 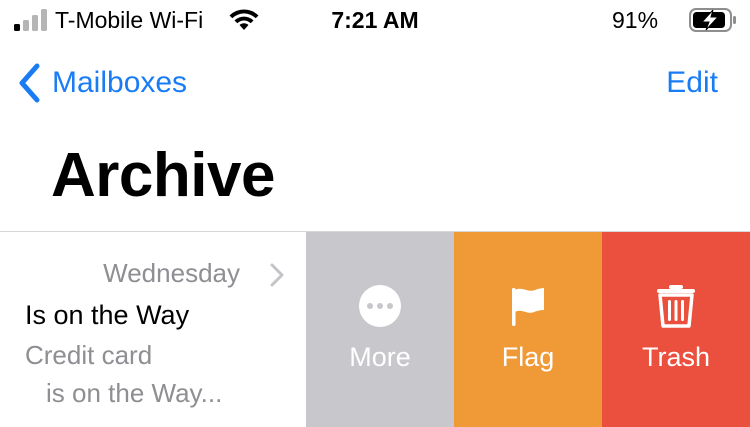 What do you see at coordinates (277, 275) in the screenshot?
I see `chevron-right-icon` at bounding box center [277, 275].